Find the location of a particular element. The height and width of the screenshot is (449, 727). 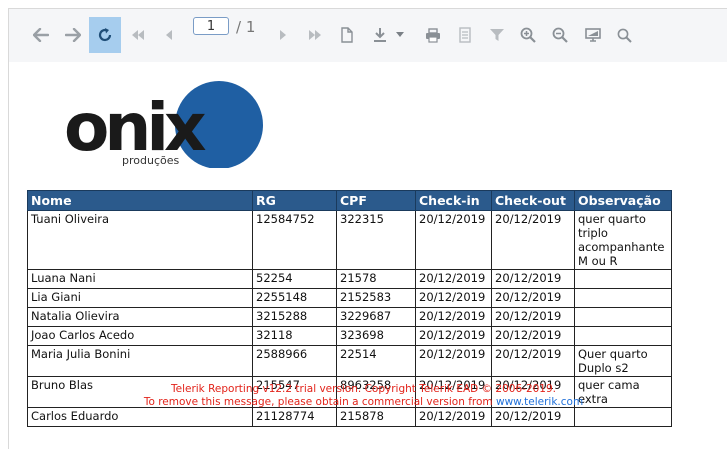

print-button is located at coordinates (433, 35).